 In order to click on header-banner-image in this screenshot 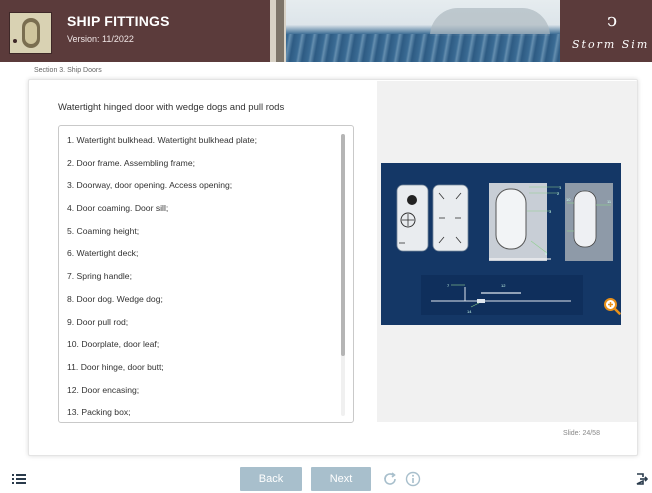, I will do `click(415, 31)`.